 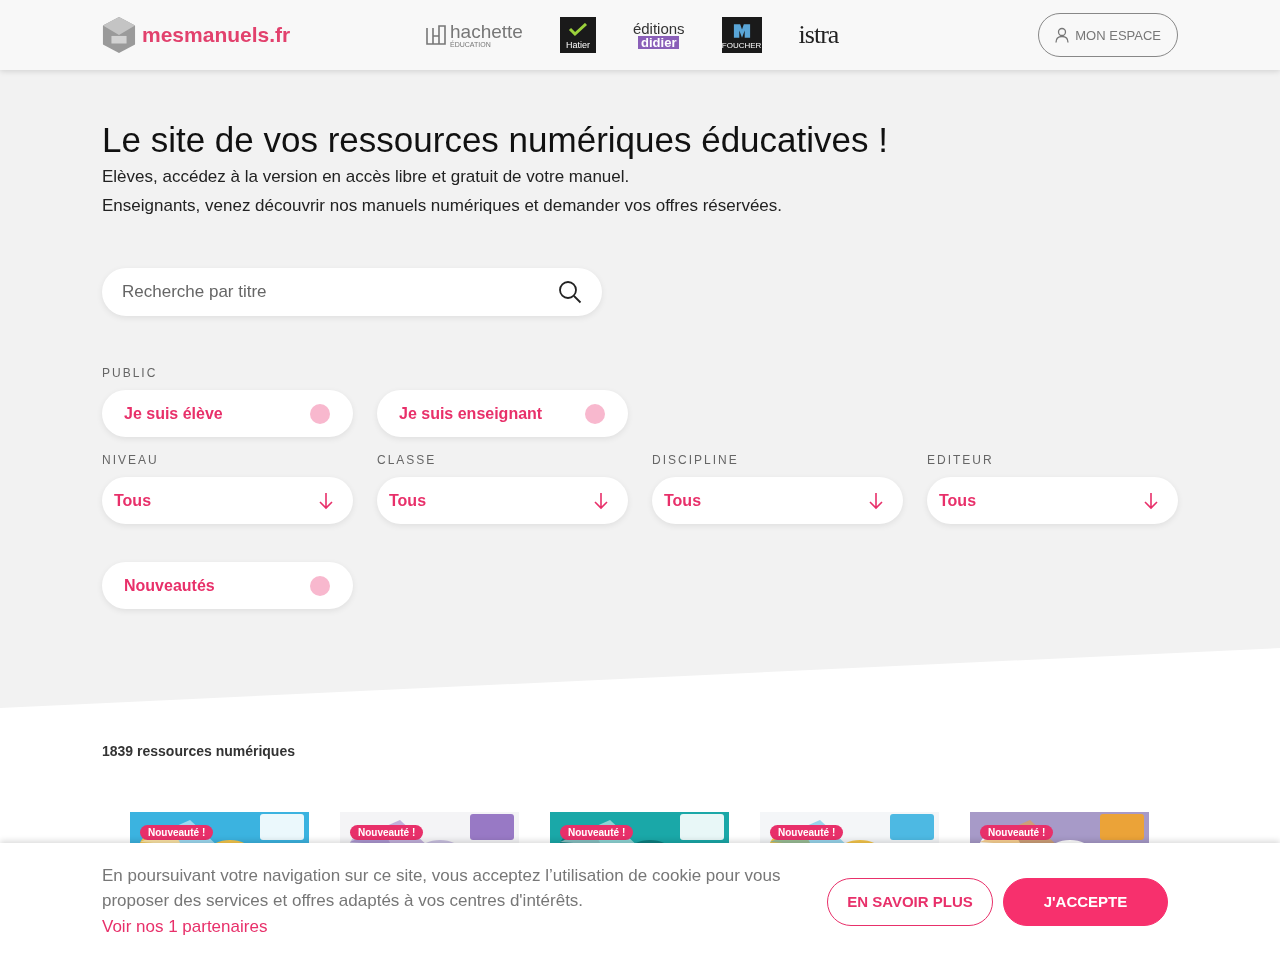 I want to click on filter-label: NIVEAU, so click(x=131, y=460).